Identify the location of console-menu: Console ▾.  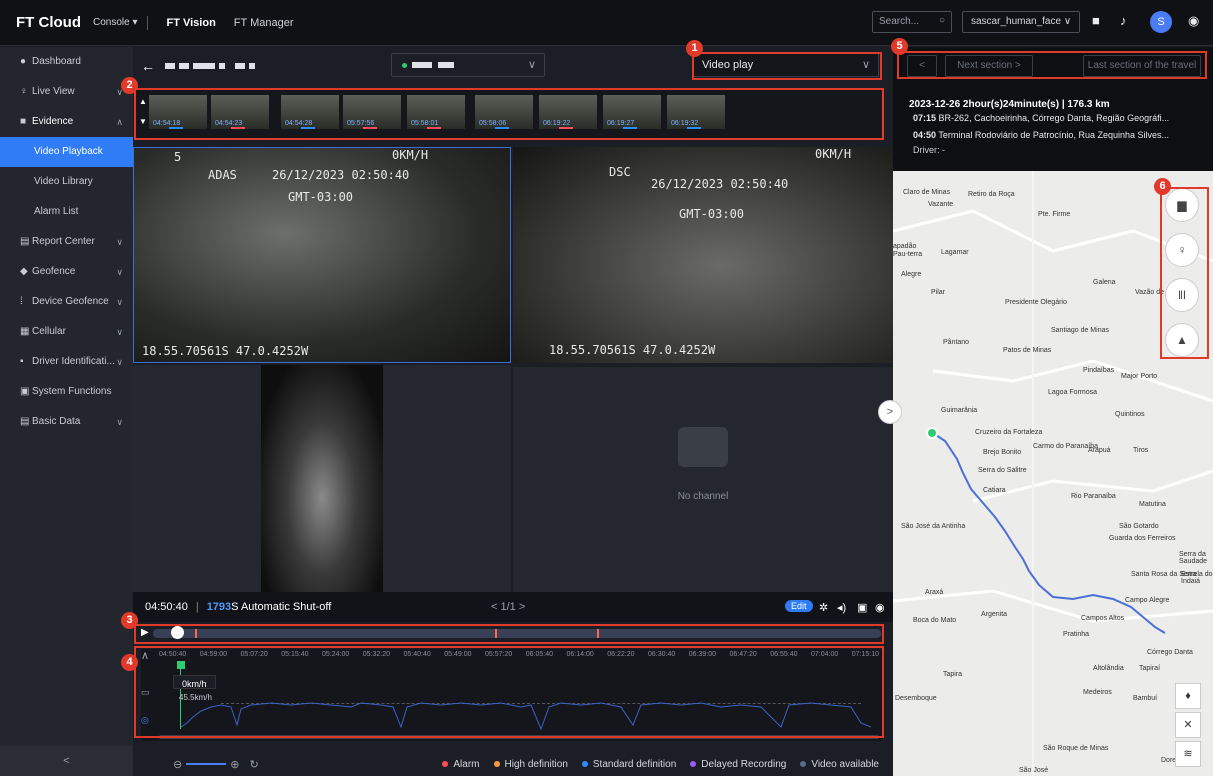
(115, 22).